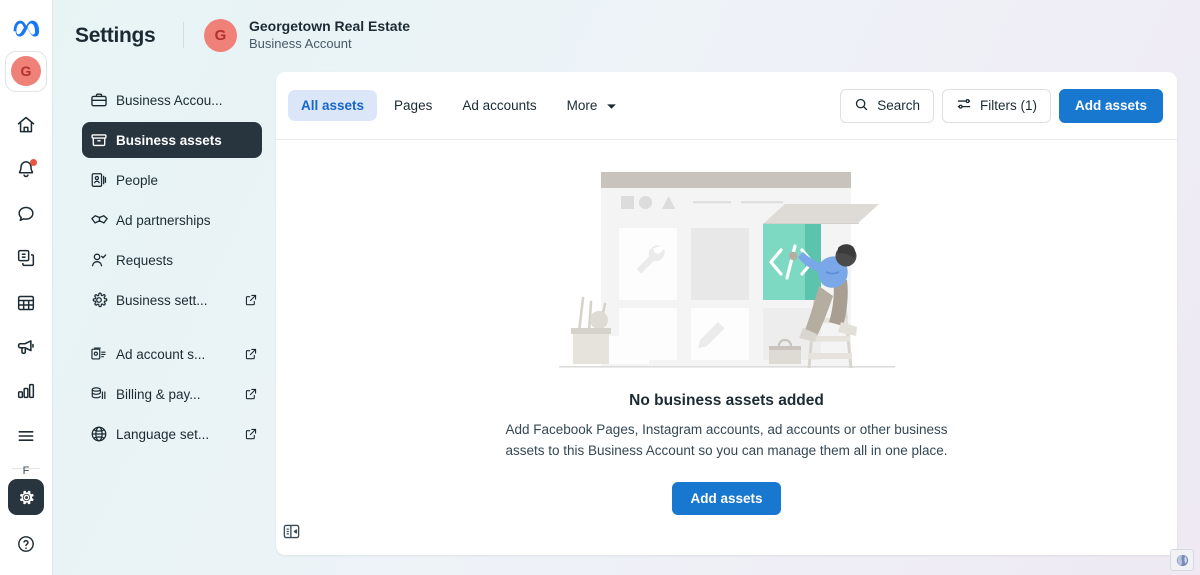 This screenshot has height=575, width=1200. I want to click on tab-label: Ad accounts, so click(499, 105).